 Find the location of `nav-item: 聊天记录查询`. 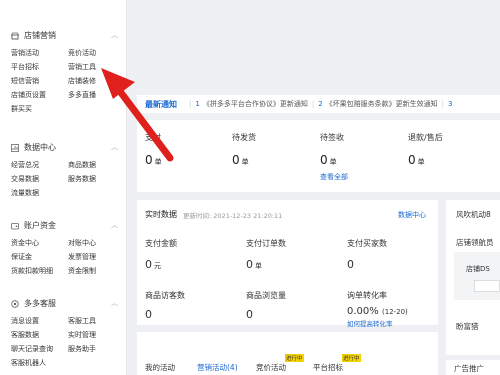

nav-item: 聊天记录查询 is located at coordinates (32, 349).